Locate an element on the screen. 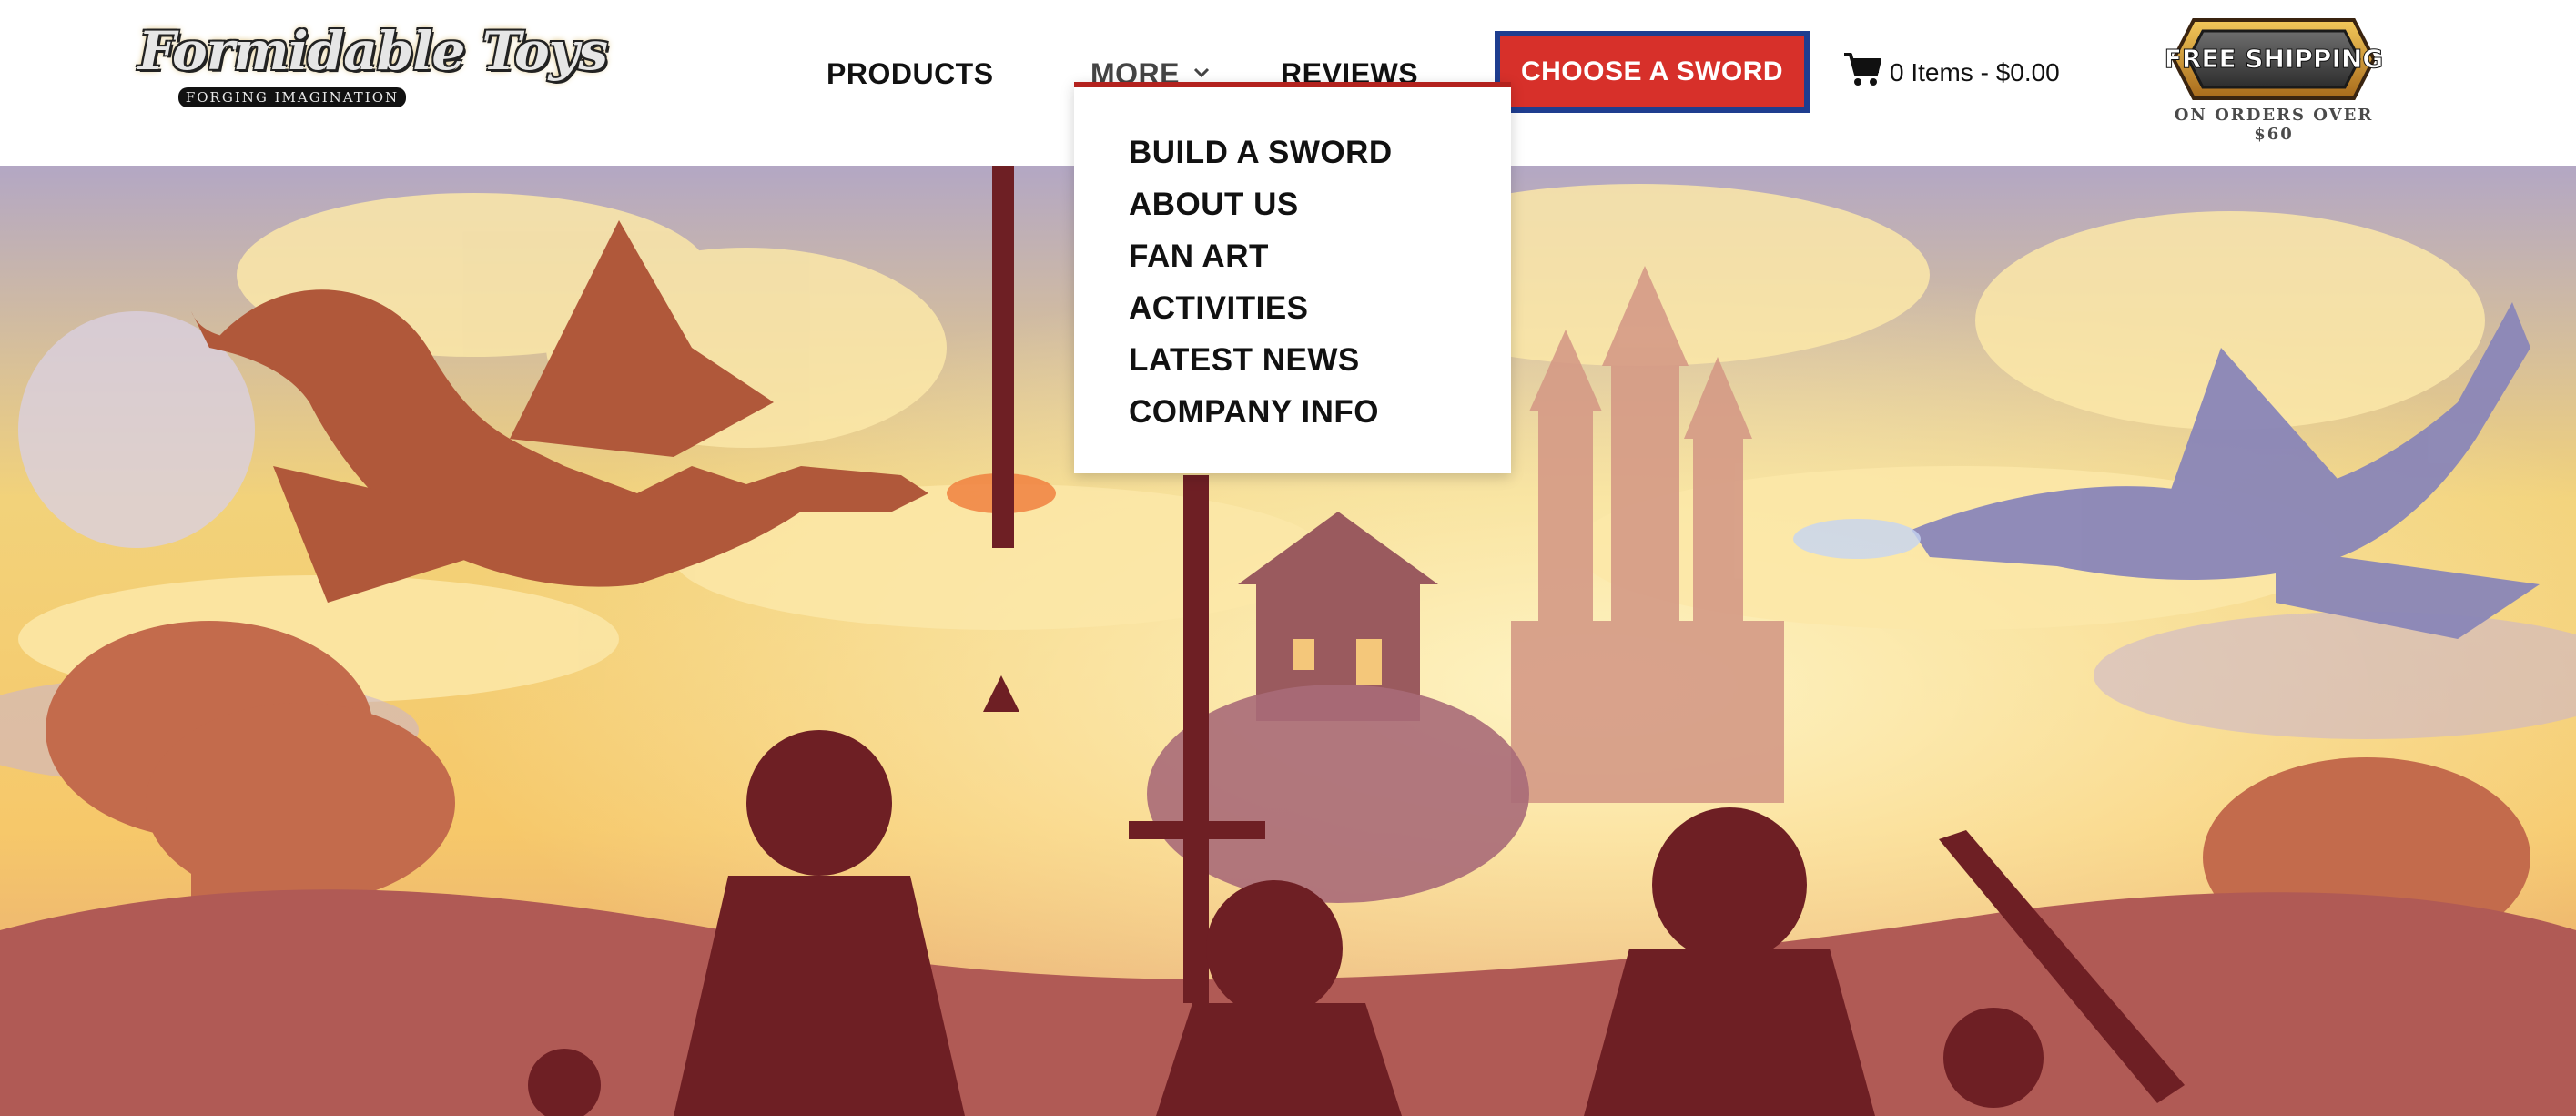  cart-link: 0 Items - $0.00 is located at coordinates (1956, 72).